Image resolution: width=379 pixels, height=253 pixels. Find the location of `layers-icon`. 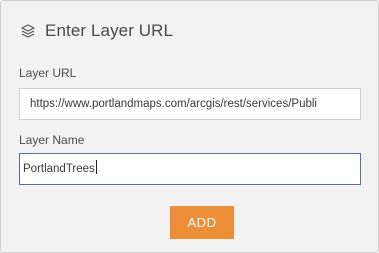

layers-icon is located at coordinates (28, 31).